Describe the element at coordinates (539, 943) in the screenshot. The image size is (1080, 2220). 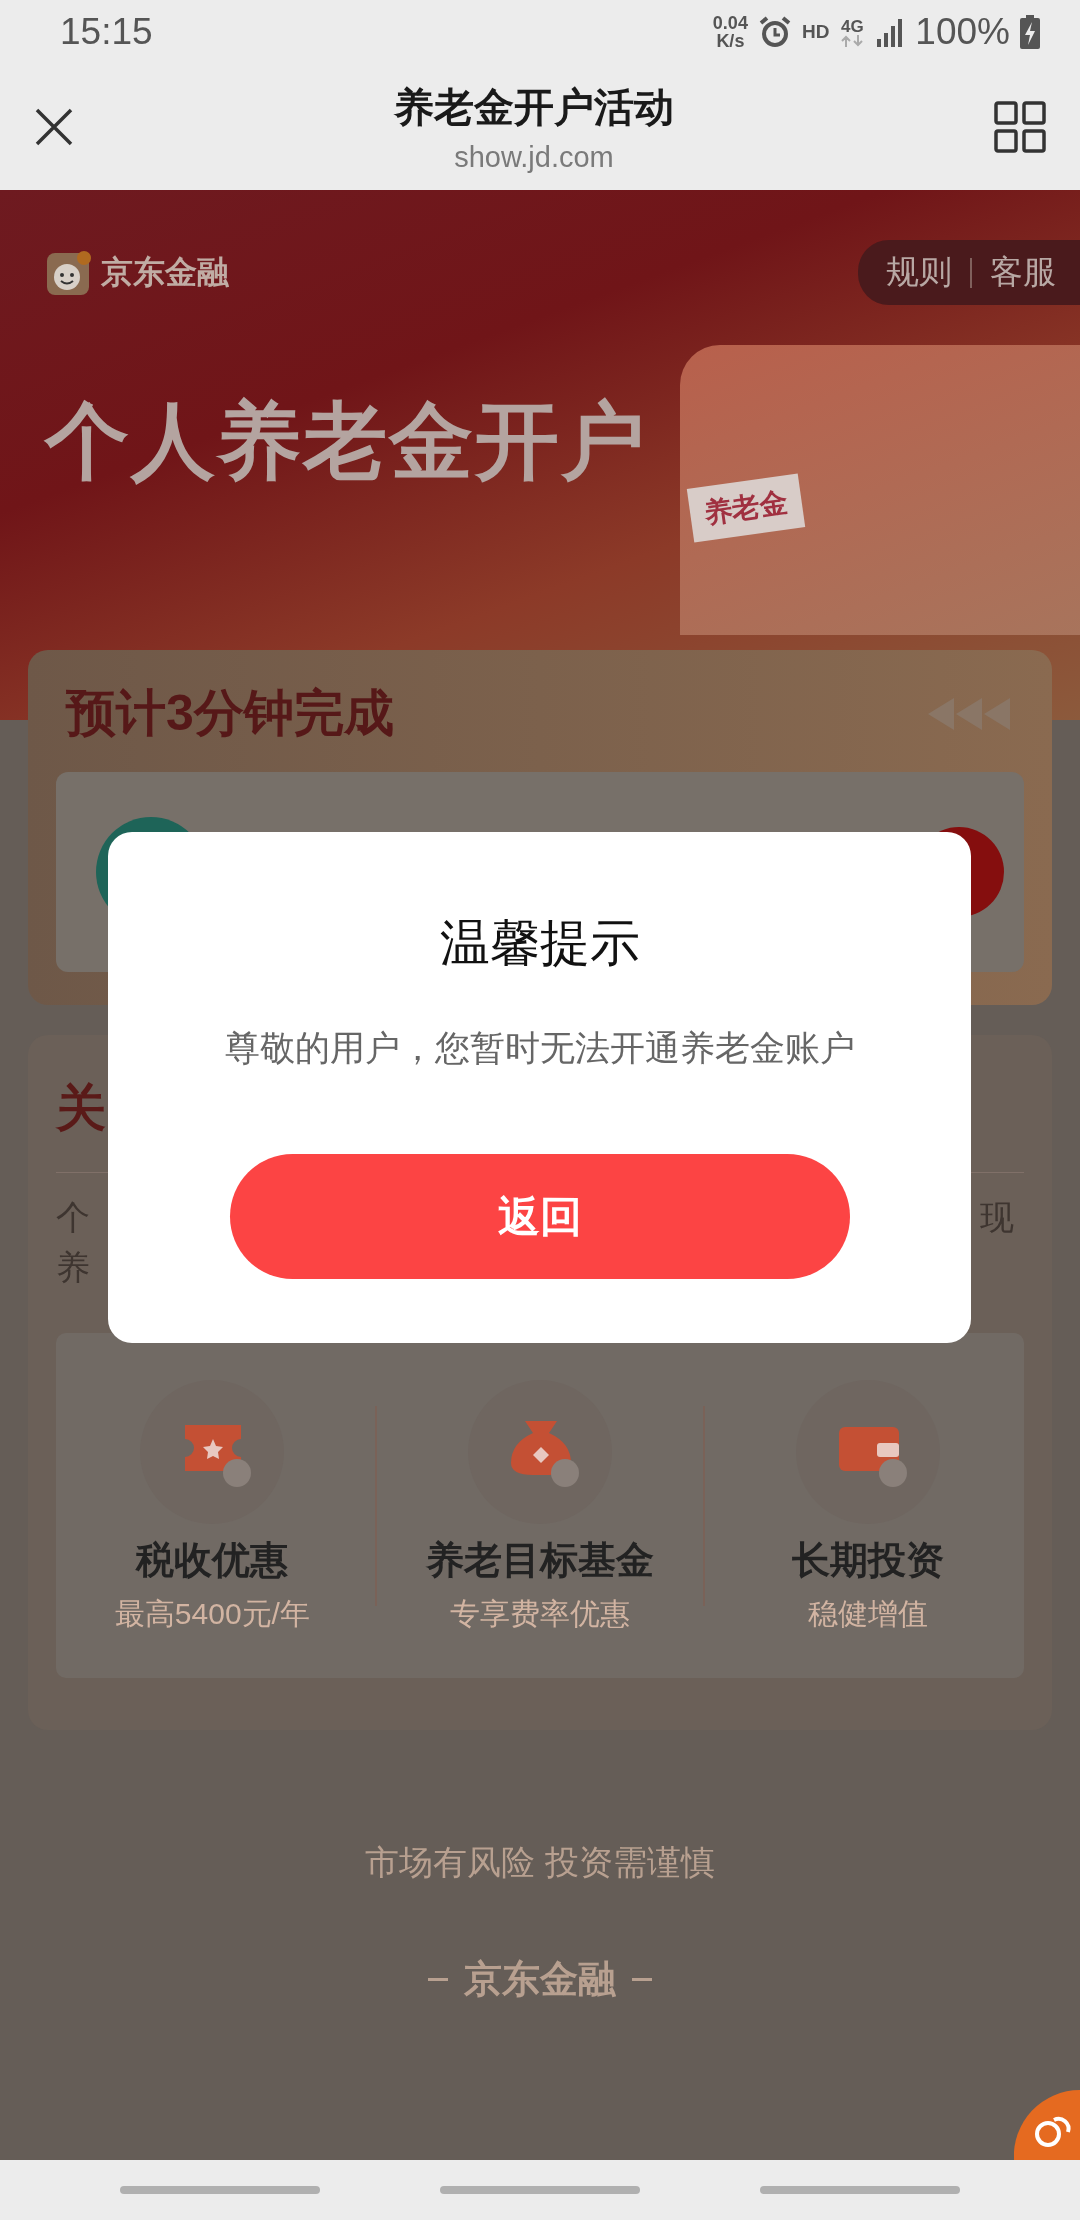
I see `dialog-title: 温馨提示` at that location.